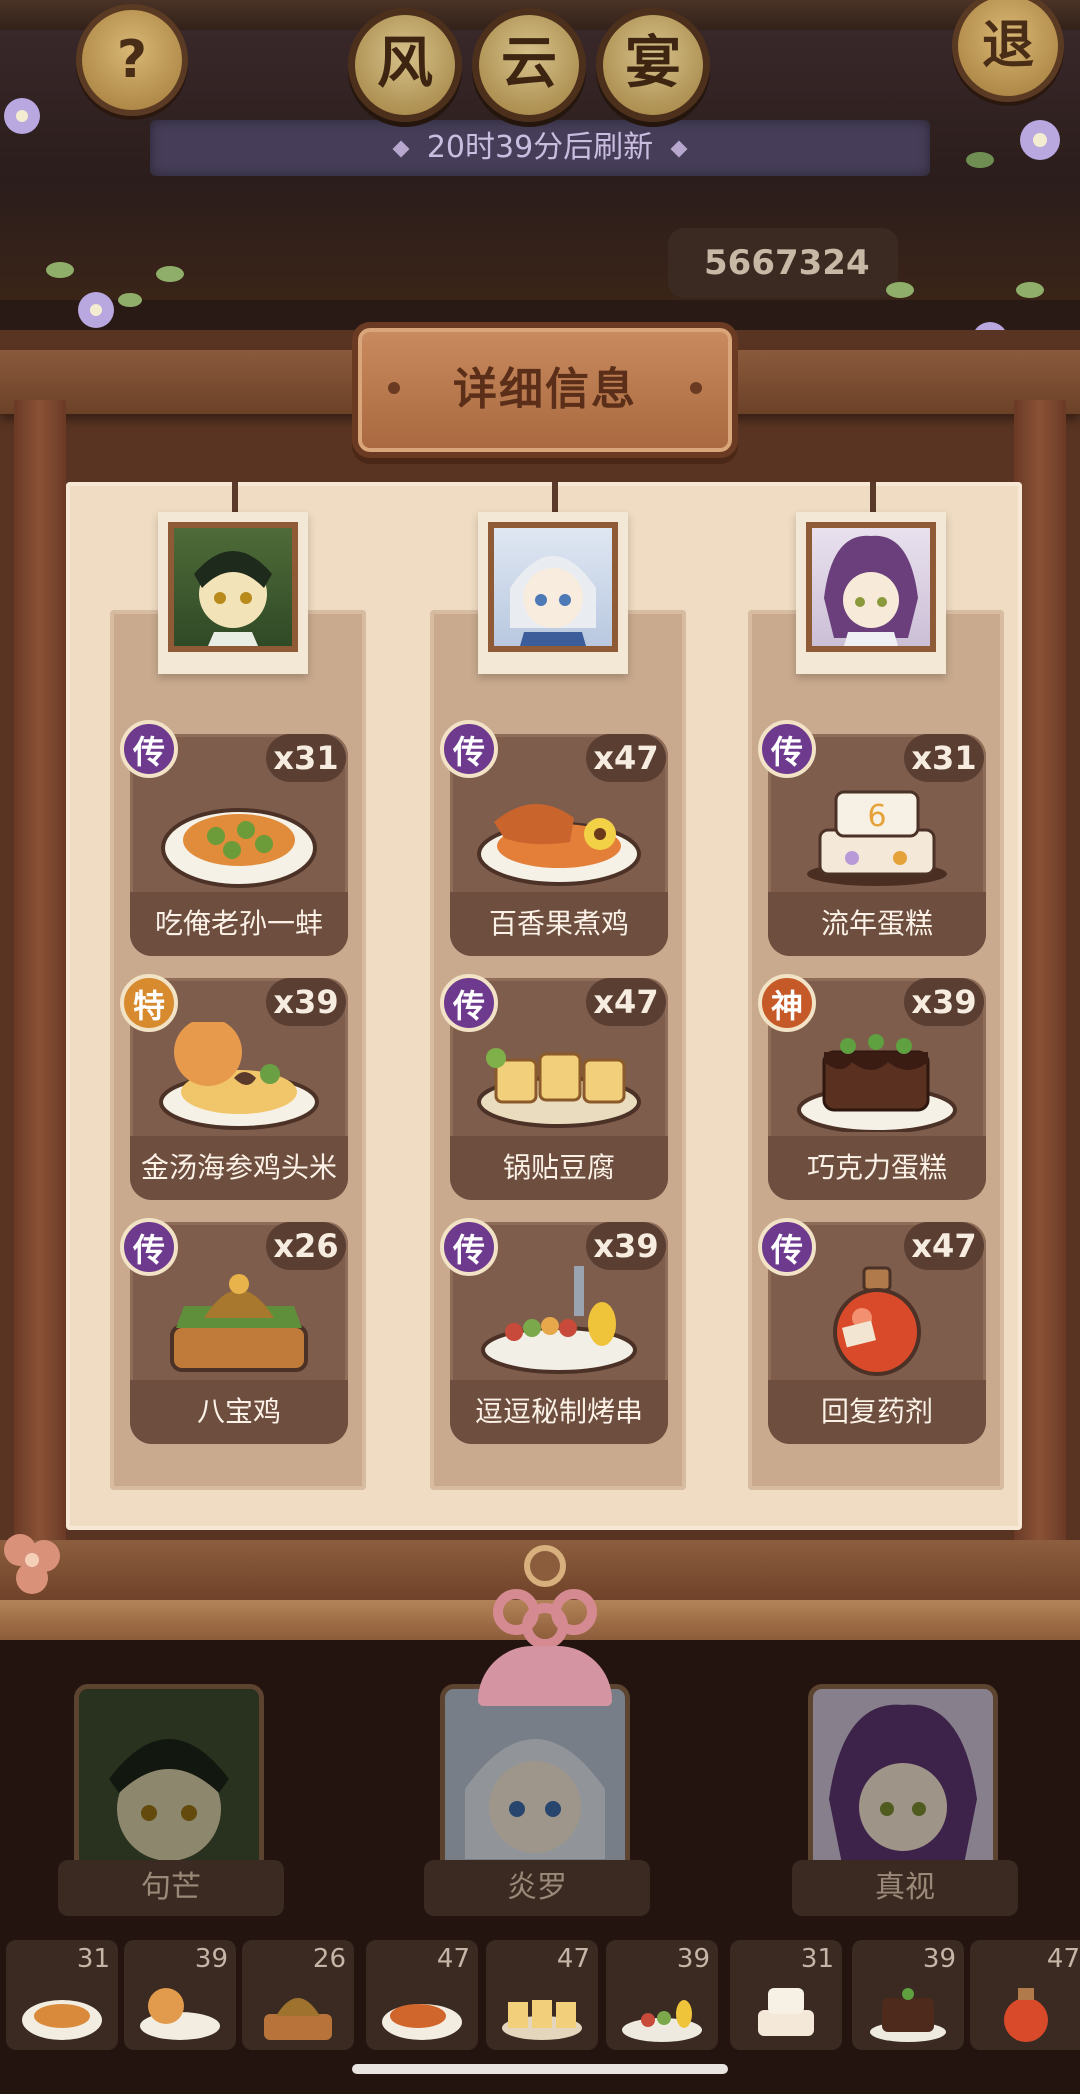 The width and height of the screenshot is (1080, 2094). I want to click on dish-name: 吃俺老孙一蚌, so click(238, 923).